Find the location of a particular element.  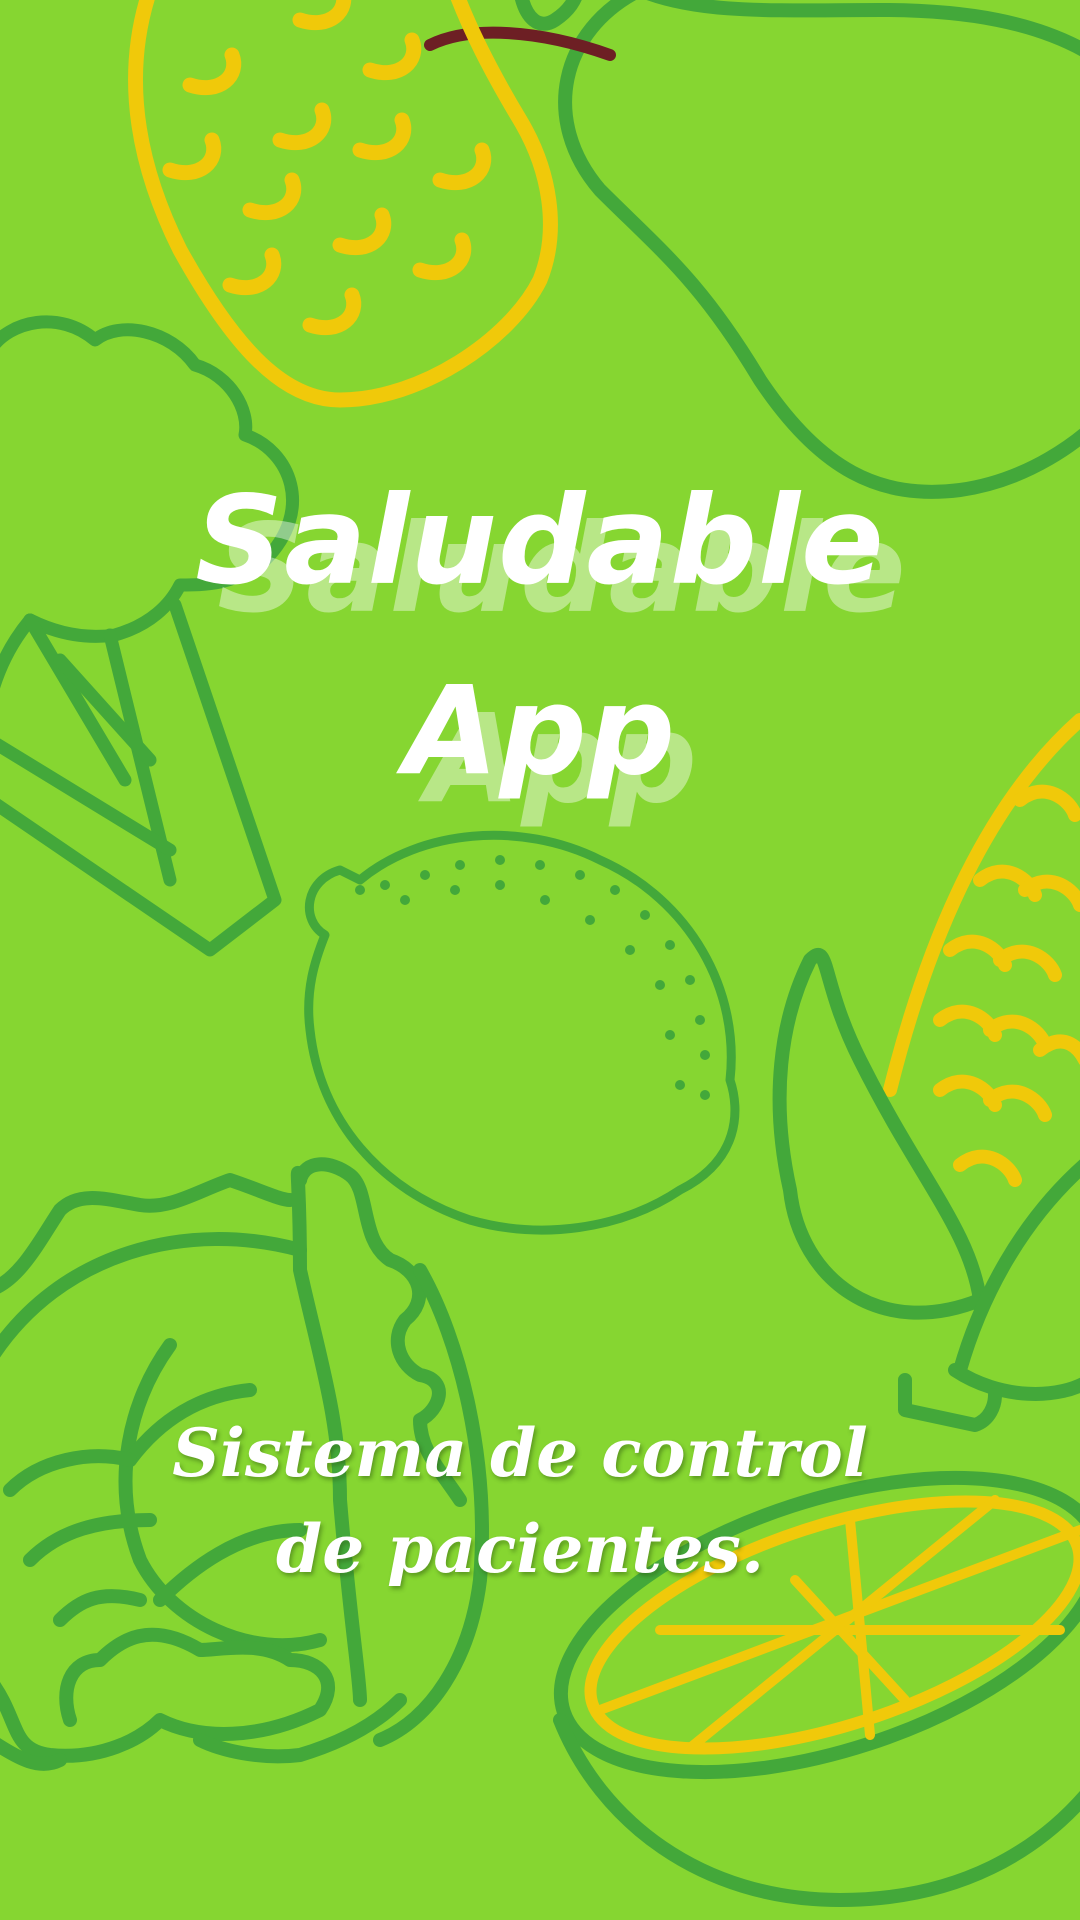

app-subtitle: Sistema de control de pacientes. is located at coordinates (520, 1501).